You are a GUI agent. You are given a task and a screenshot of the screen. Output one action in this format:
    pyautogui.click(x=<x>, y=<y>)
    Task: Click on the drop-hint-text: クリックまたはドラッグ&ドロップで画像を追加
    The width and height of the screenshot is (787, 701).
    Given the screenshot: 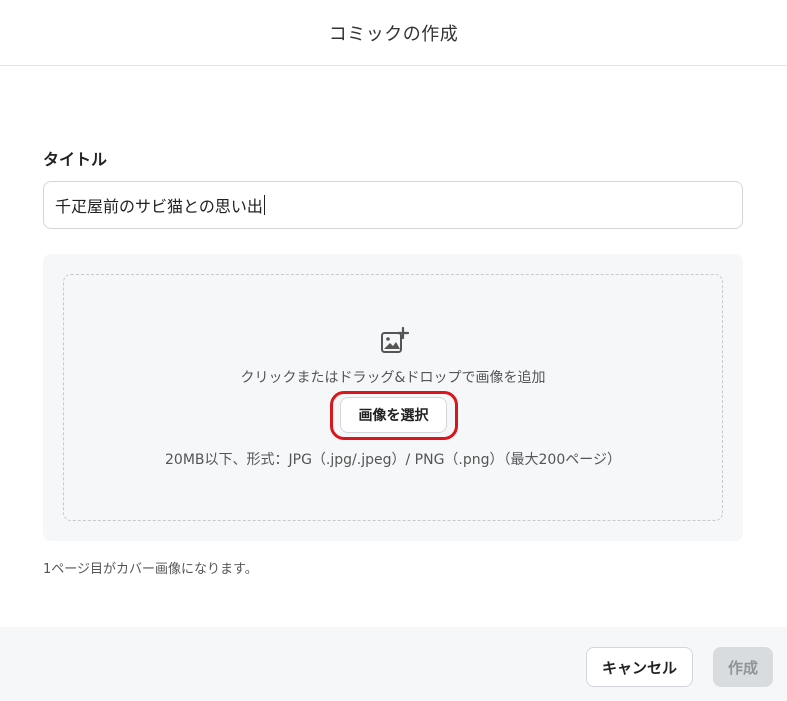 What is the action you would take?
    pyautogui.click(x=393, y=378)
    